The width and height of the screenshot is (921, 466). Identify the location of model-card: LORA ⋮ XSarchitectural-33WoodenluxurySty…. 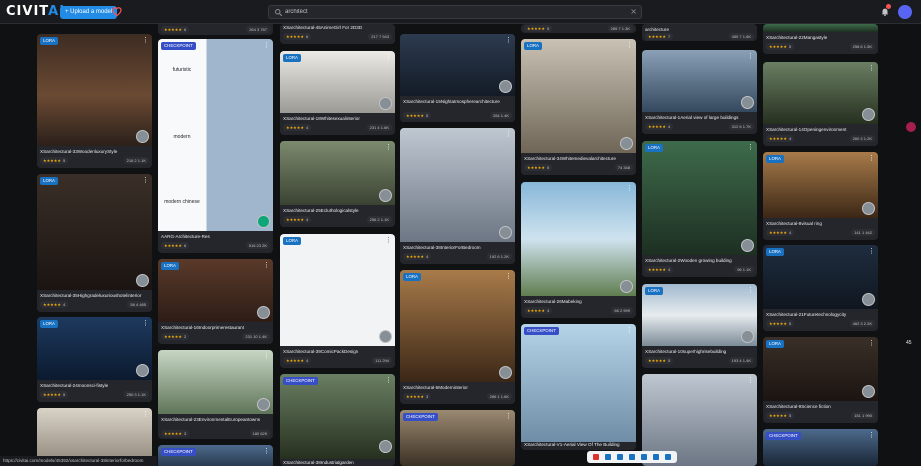
(94, 101).